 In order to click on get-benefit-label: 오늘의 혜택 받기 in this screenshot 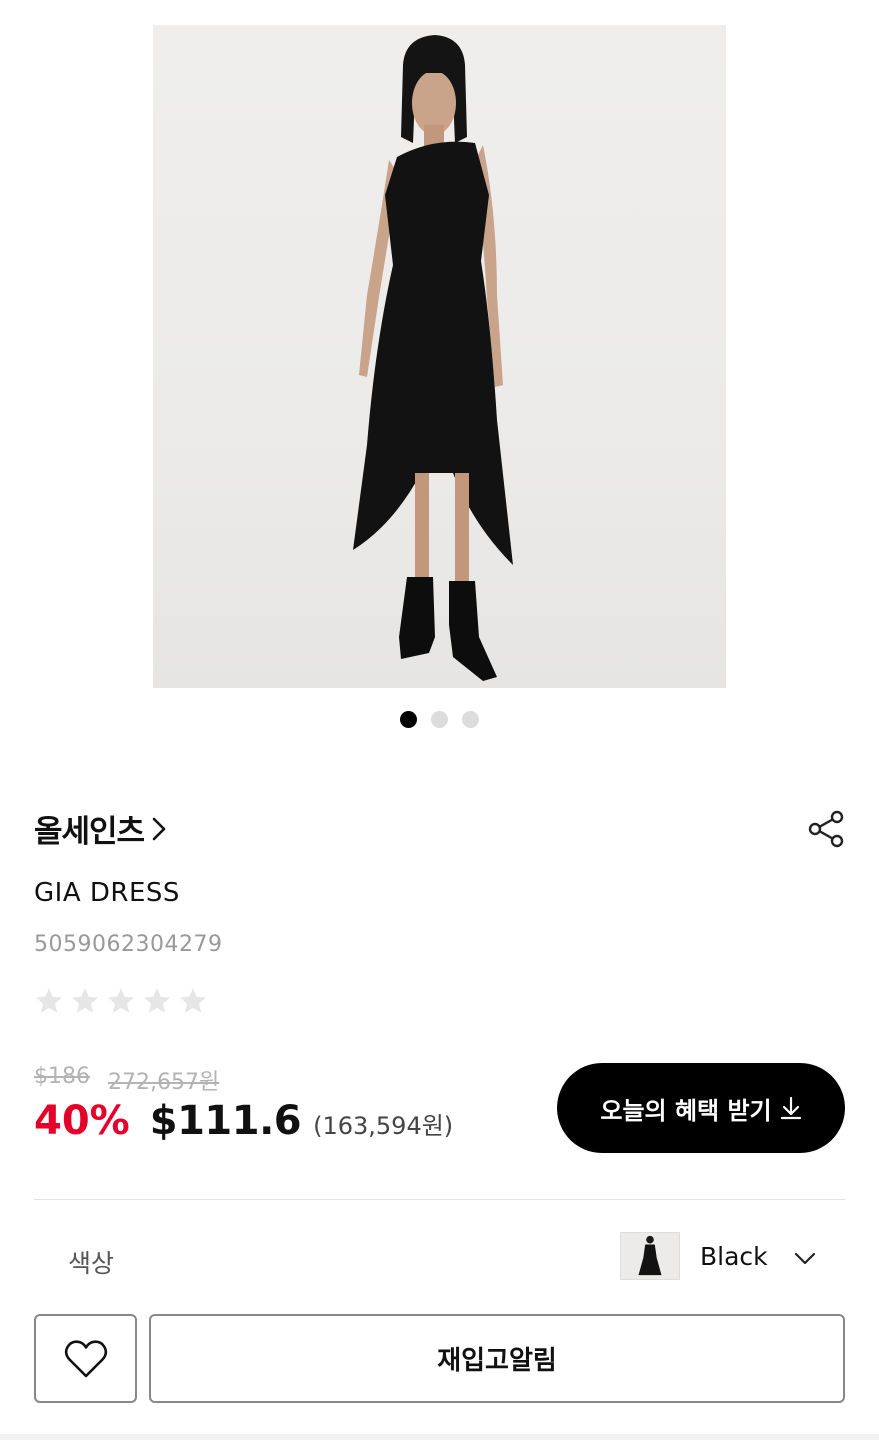, I will do `click(686, 1110)`.